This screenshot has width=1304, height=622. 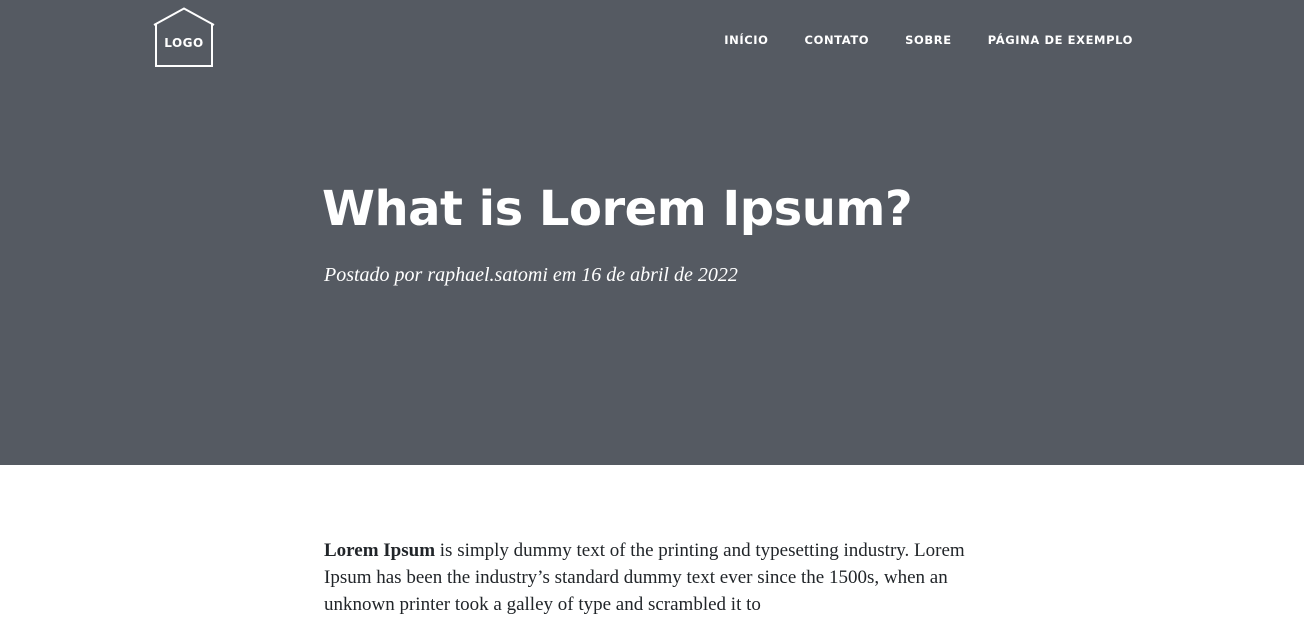 I want to click on logo-text: LOGO, so click(x=184, y=43).